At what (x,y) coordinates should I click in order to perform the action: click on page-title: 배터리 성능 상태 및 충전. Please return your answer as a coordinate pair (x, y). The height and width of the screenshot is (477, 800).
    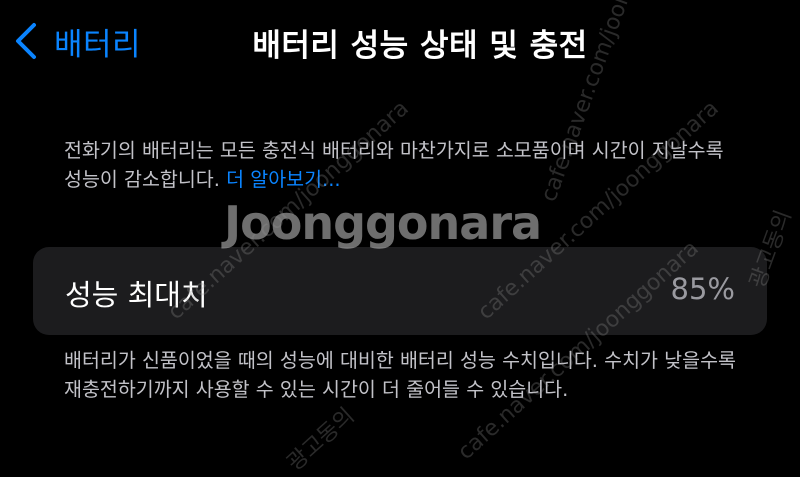
    Looking at the image, I should click on (420, 46).